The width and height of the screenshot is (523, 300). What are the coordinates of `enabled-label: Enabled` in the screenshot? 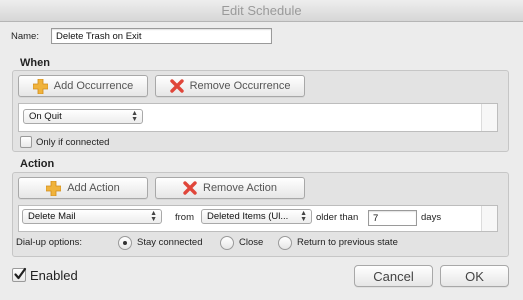 It's located at (54, 275).